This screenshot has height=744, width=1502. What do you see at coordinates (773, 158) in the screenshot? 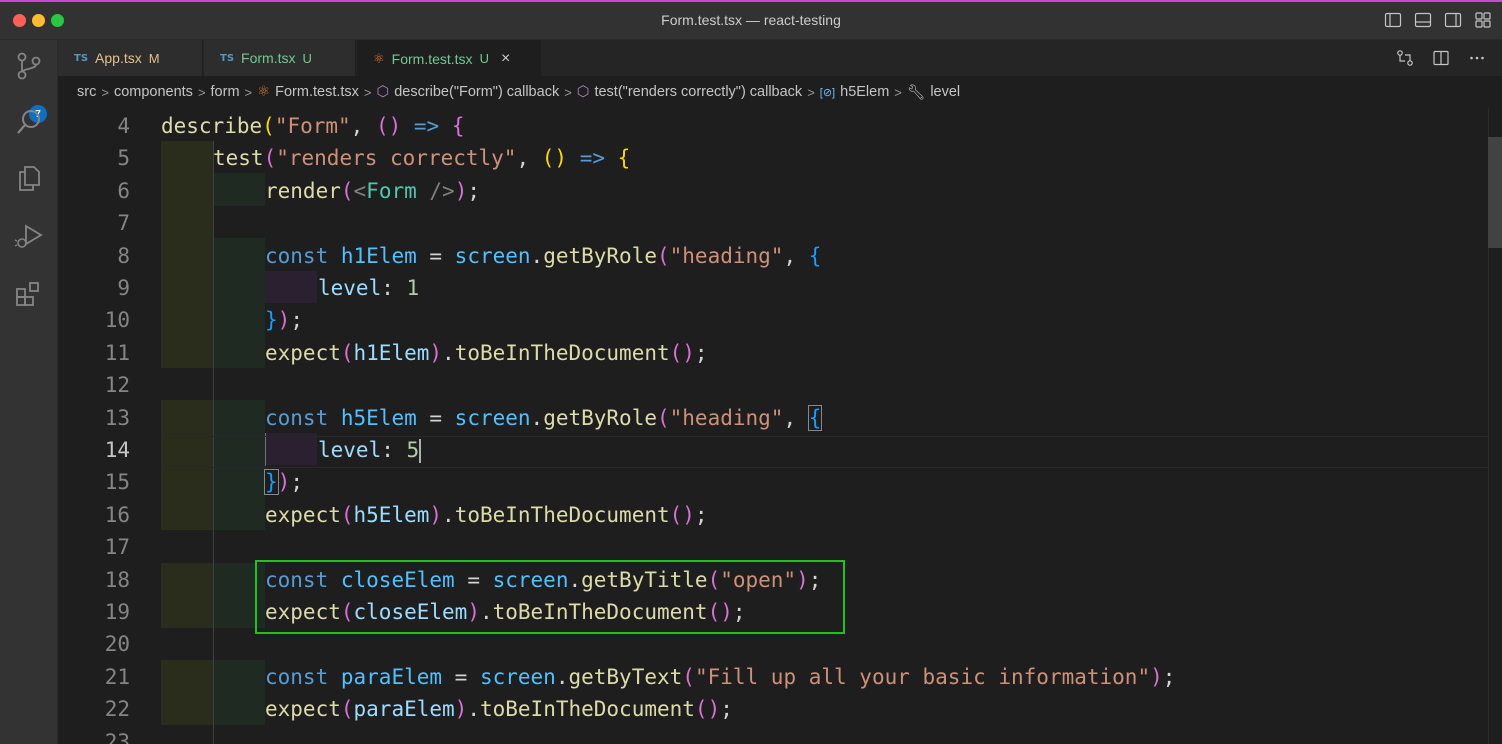
I see `code-line: 5 test("renders correctly", () => {` at bounding box center [773, 158].